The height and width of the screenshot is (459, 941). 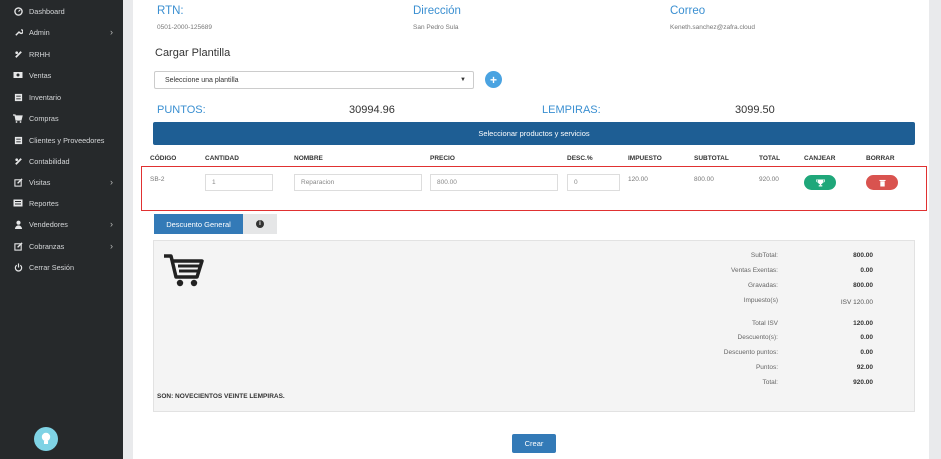 What do you see at coordinates (67, 140) in the screenshot?
I see `sidebar-item-label: Clientes y Proveedores` at bounding box center [67, 140].